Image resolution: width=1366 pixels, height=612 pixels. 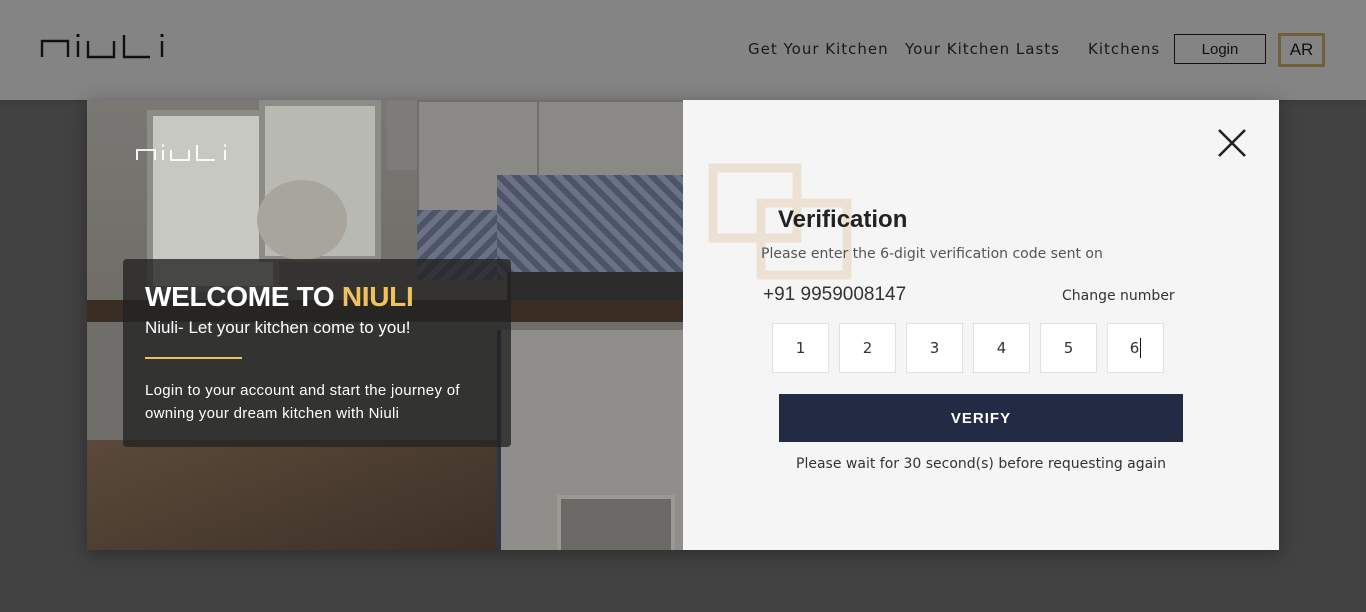 What do you see at coordinates (934, 348) in the screenshot?
I see `otp-digit-3: 3` at bounding box center [934, 348].